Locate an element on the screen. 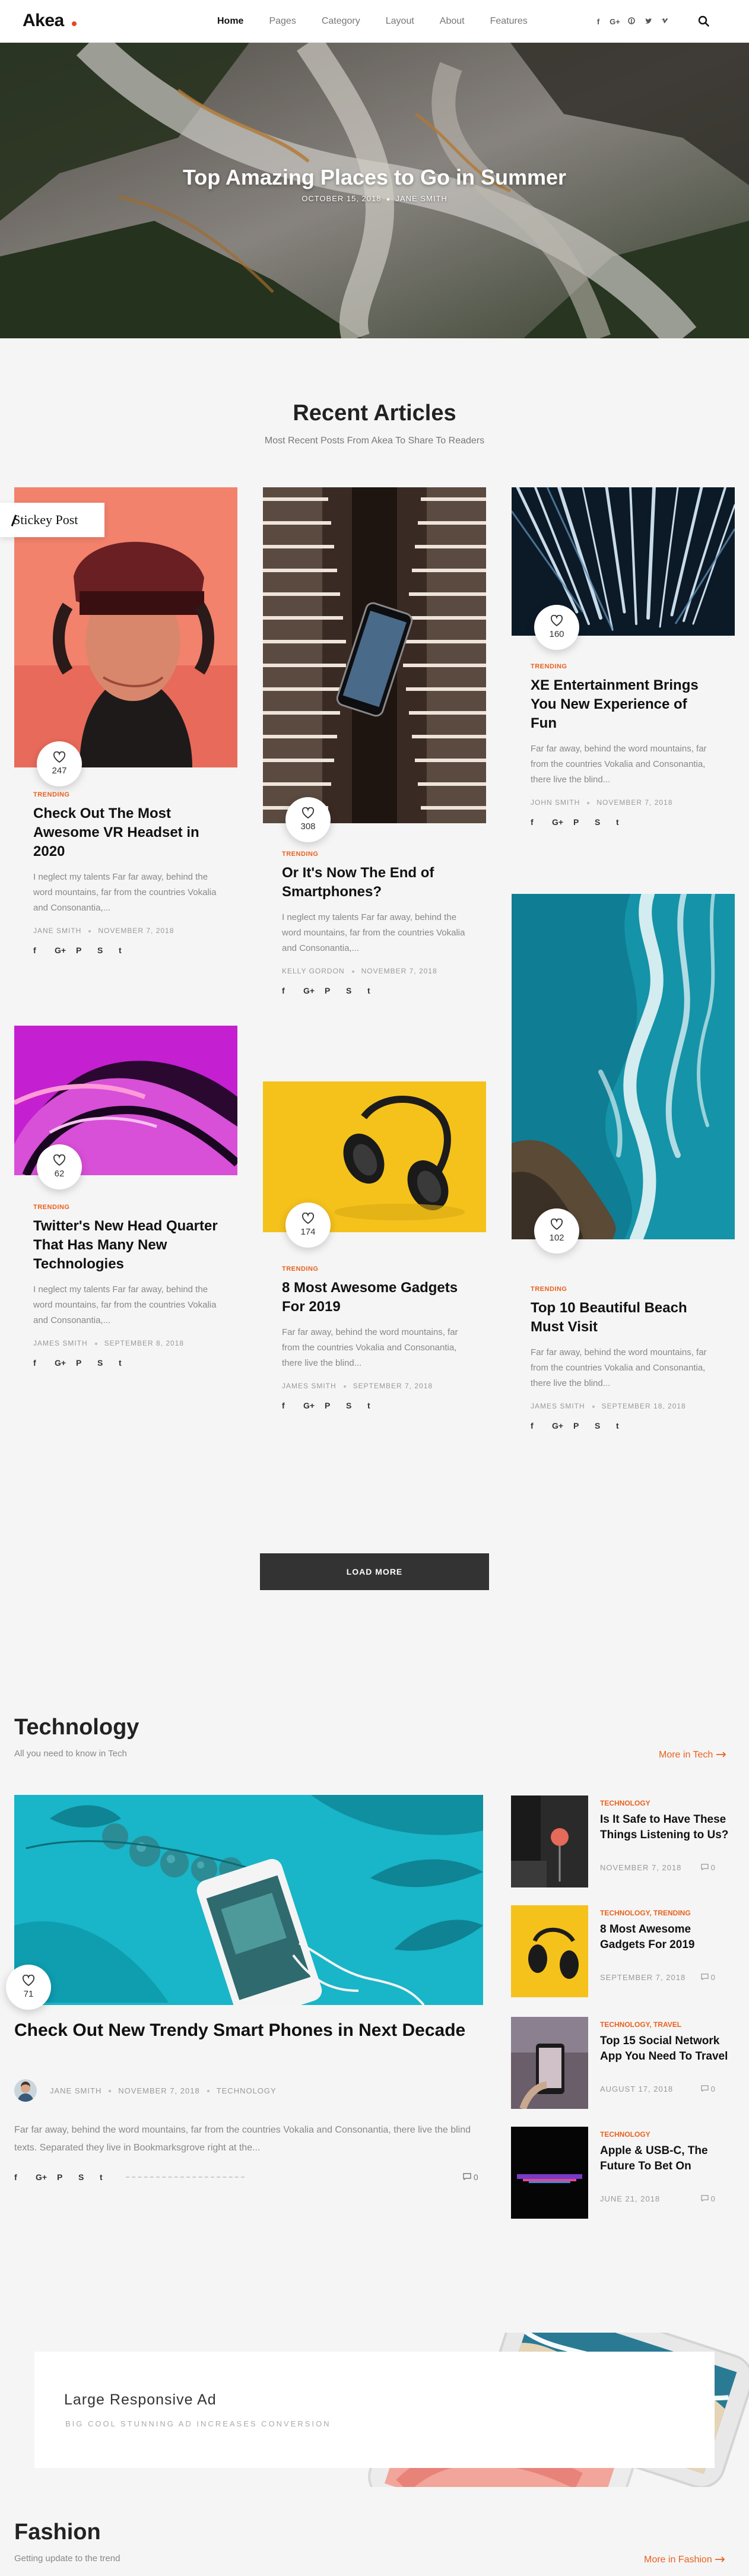 Image resolution: width=749 pixels, height=2576 pixels. like-button: 160 is located at coordinates (556, 627).